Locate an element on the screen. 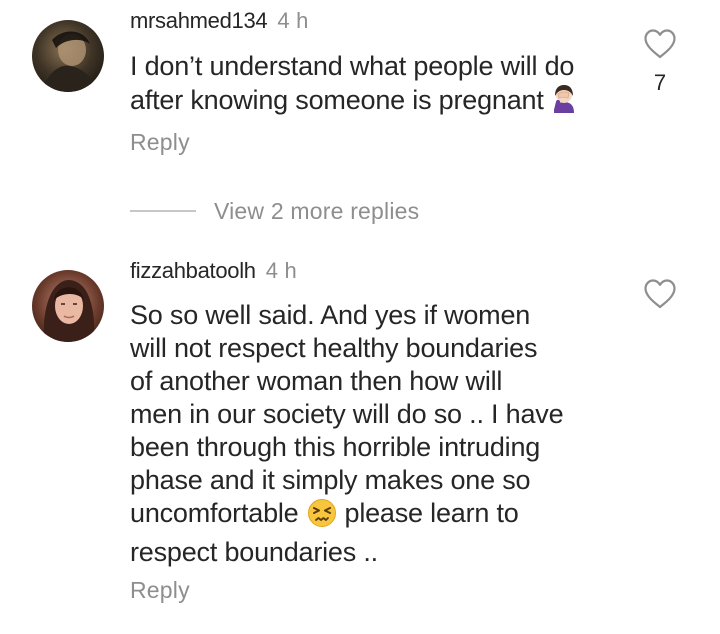 The image size is (720, 634). comment-line: been through this horrible intruding is located at coordinates (335, 447).